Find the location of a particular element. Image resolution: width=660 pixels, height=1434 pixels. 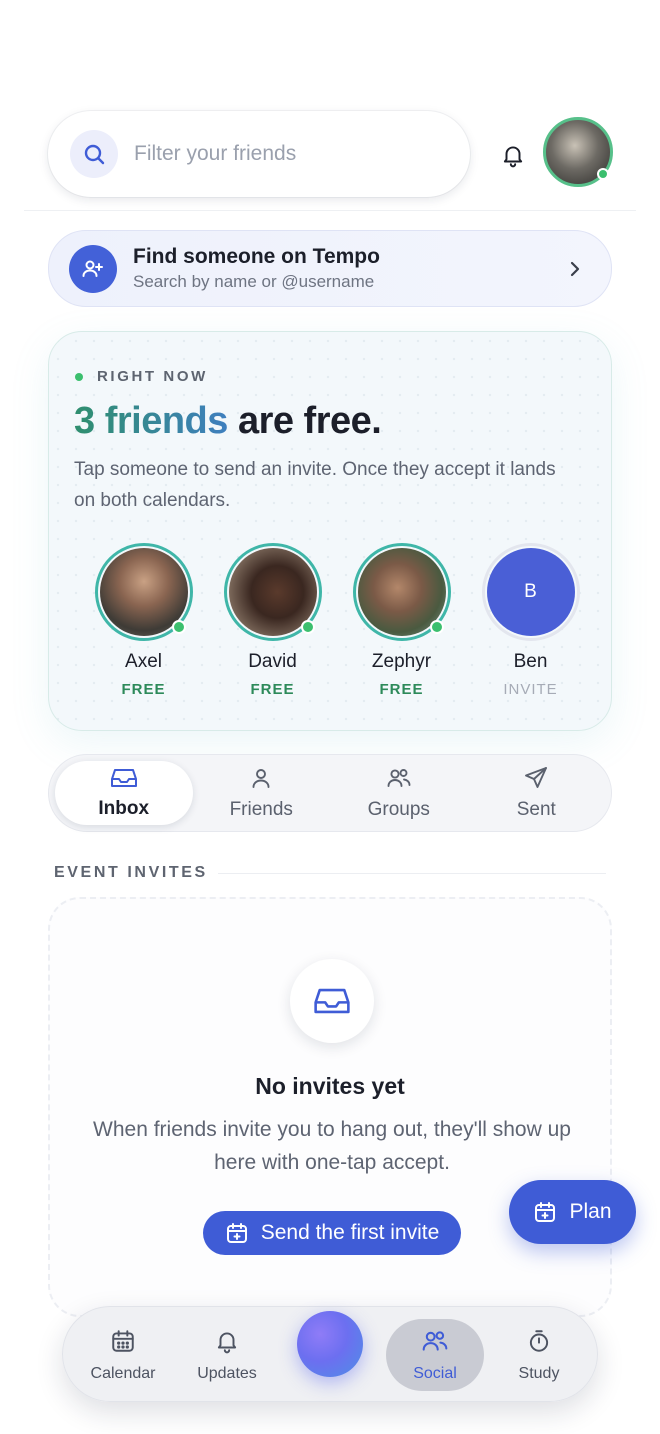

tab-groups: Groups is located at coordinates (399, 793).